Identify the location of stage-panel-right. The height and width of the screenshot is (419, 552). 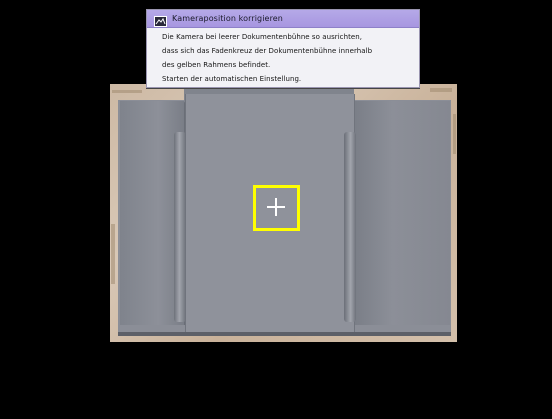
(401, 213).